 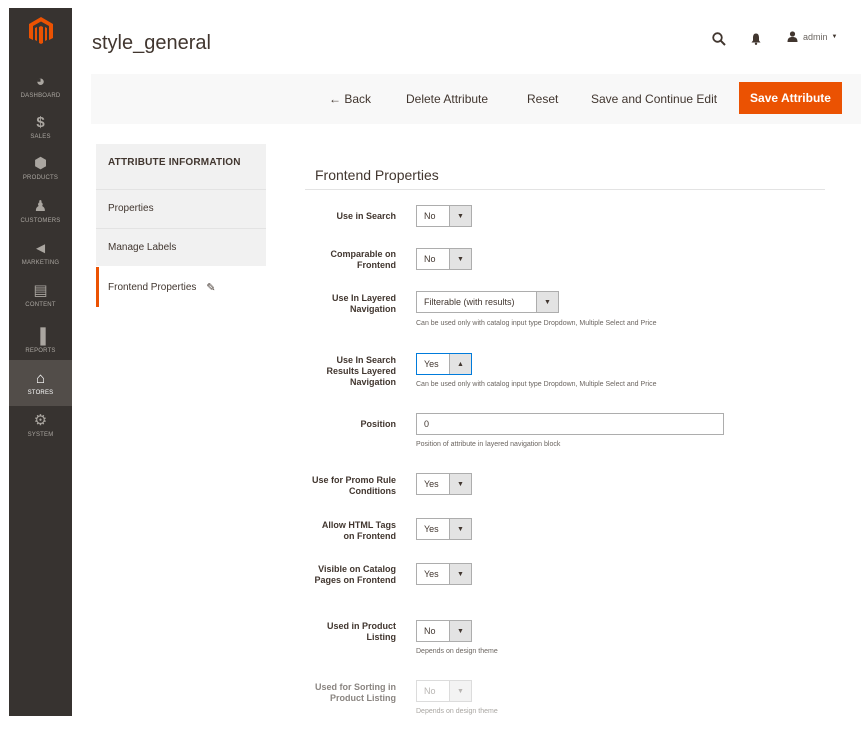 I want to click on products-icon: ⬢, so click(x=40, y=163).